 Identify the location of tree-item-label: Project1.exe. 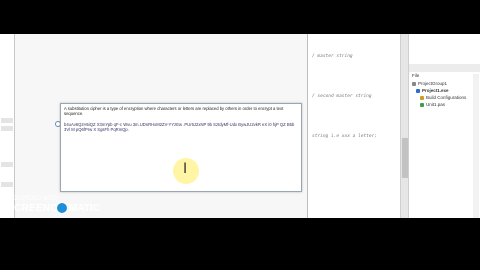
(435, 90).